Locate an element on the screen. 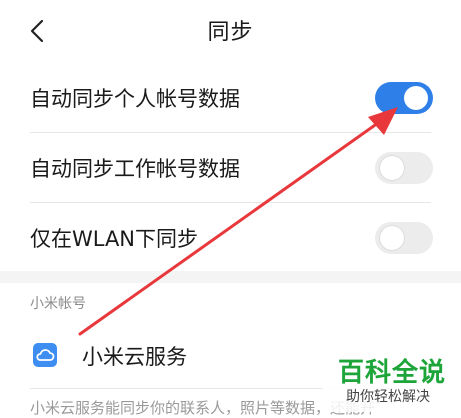 This screenshot has width=461, height=418. watermark-logo: 百科全说 is located at coordinates (392, 373).